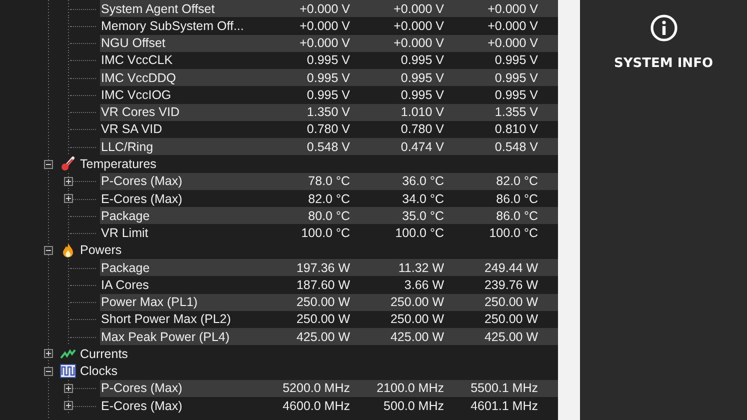 Image resolution: width=747 pixels, height=420 pixels. I want to click on sensor-row: VR Limit 100.0 °C 100.0 °C 100.0 °C, so click(329, 233).